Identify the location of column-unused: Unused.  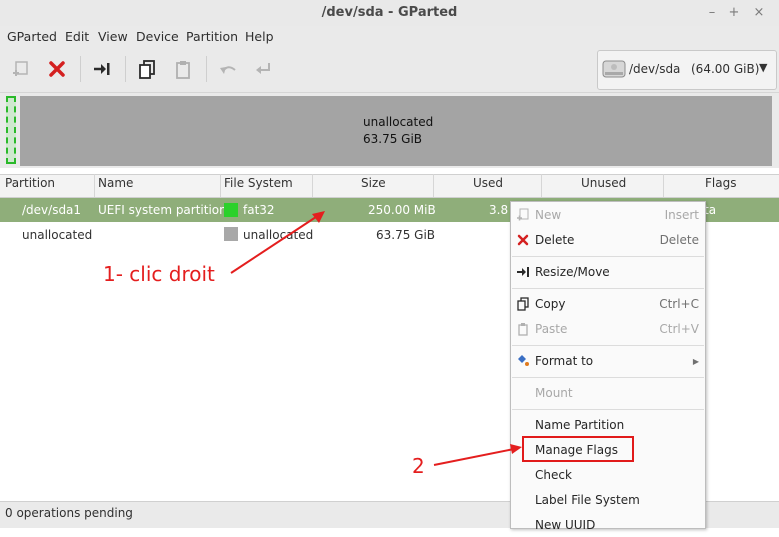
(603, 185).